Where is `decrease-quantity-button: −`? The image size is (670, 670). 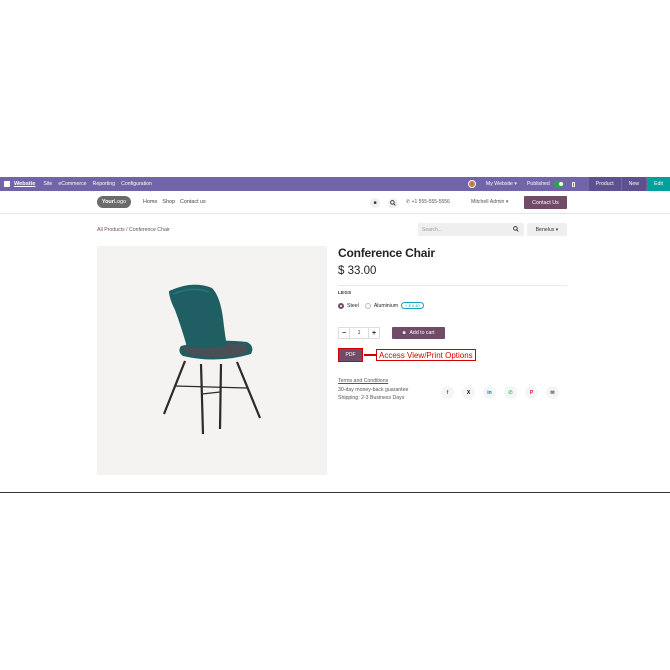 decrease-quantity-button: − is located at coordinates (344, 333).